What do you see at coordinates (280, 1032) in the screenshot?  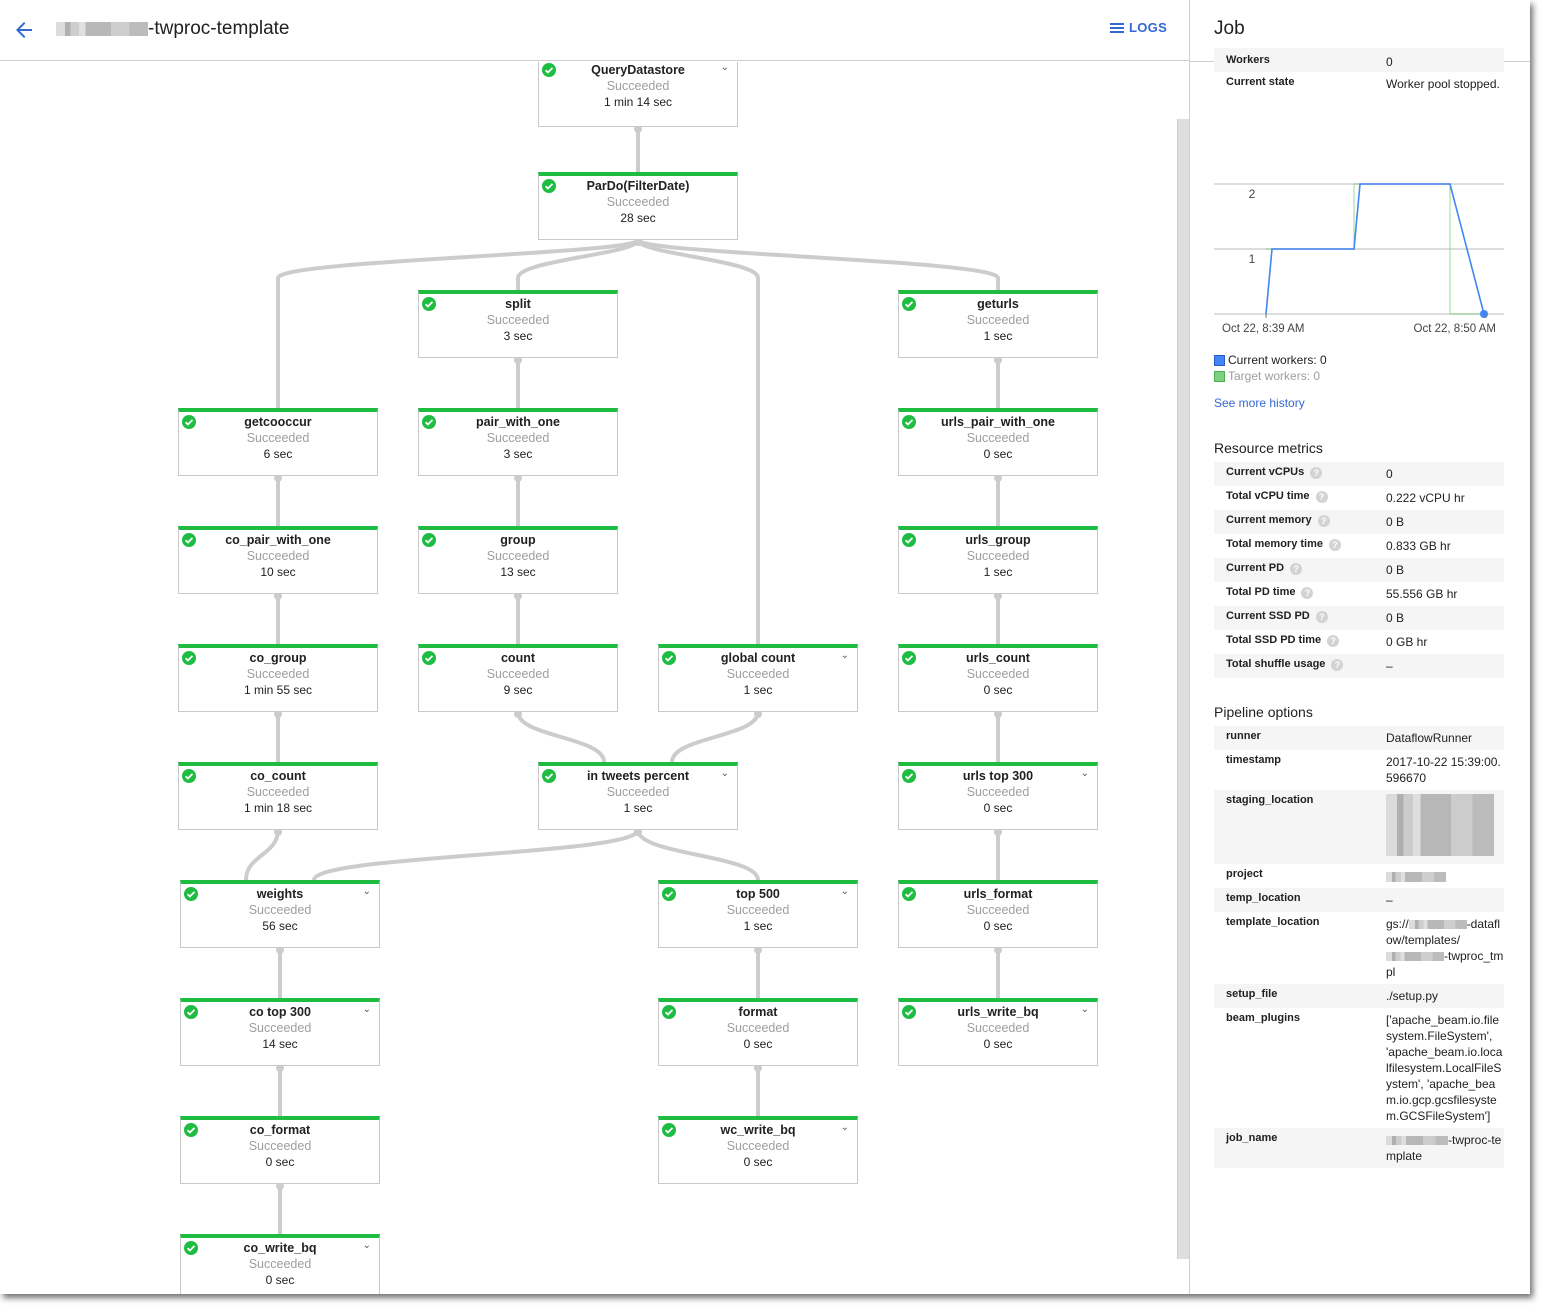 I see `step-node-co-top-300: ⌄ co top 300 Succeeded 14 sec` at bounding box center [280, 1032].